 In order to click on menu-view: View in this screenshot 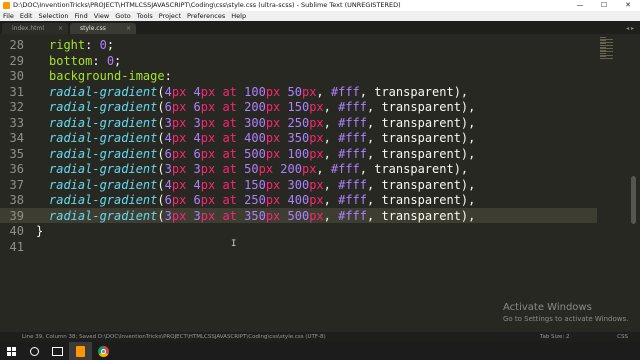, I will do `click(101, 16)`.